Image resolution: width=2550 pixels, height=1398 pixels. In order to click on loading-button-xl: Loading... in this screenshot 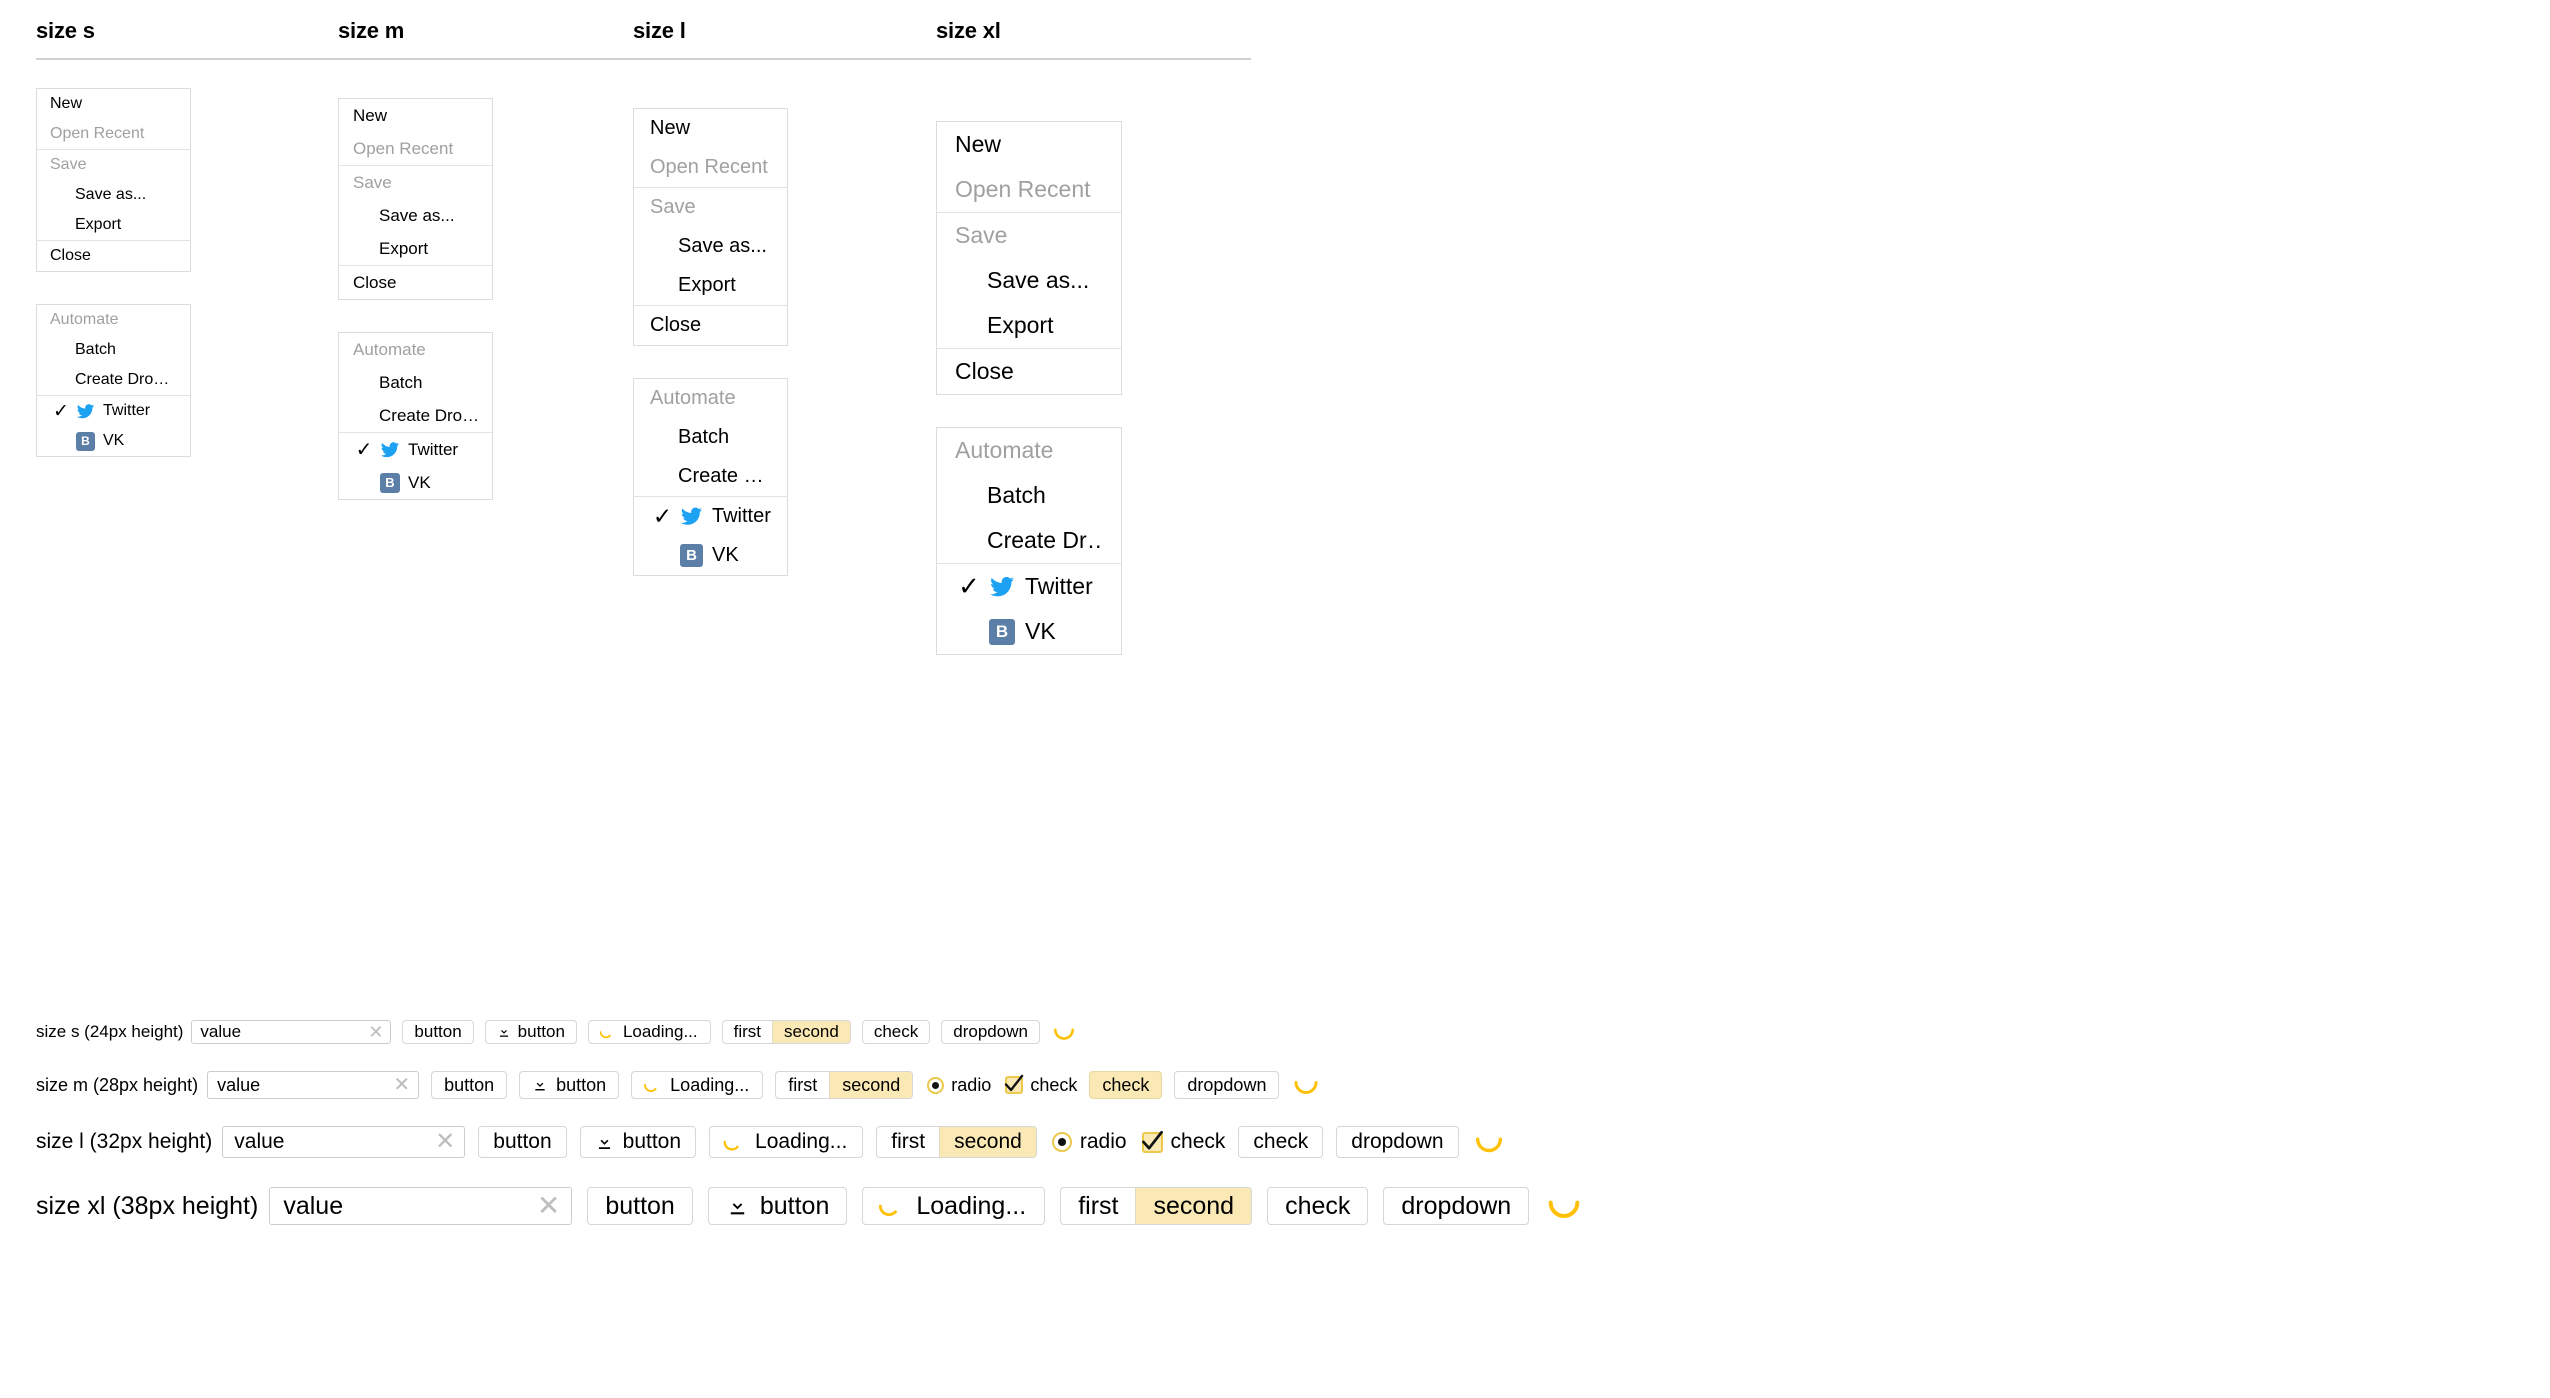, I will do `click(954, 1206)`.